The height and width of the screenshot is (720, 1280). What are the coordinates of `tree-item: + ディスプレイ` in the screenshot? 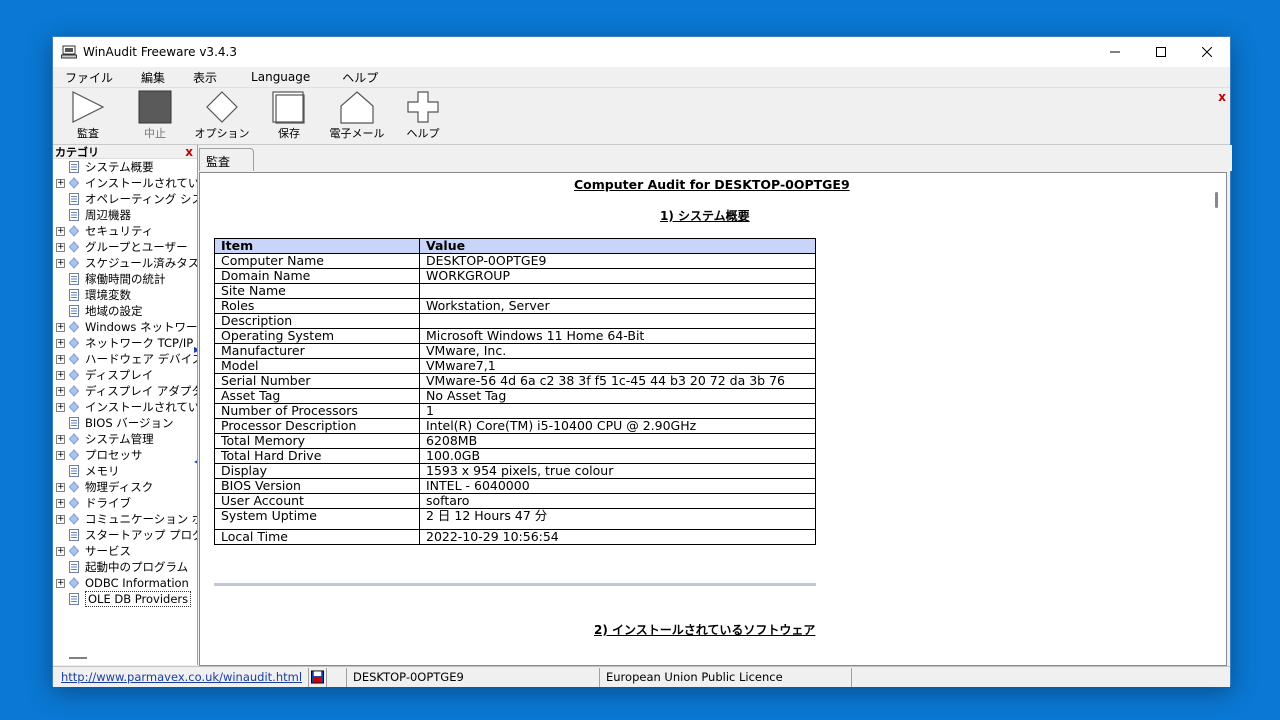 It's located at (125, 375).